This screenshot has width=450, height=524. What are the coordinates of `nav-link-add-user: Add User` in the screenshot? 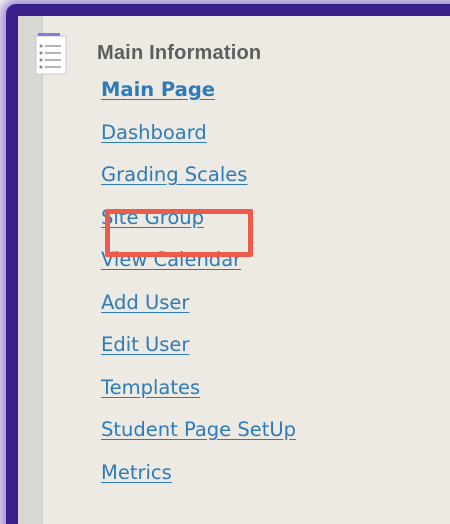 It's located at (198, 310).